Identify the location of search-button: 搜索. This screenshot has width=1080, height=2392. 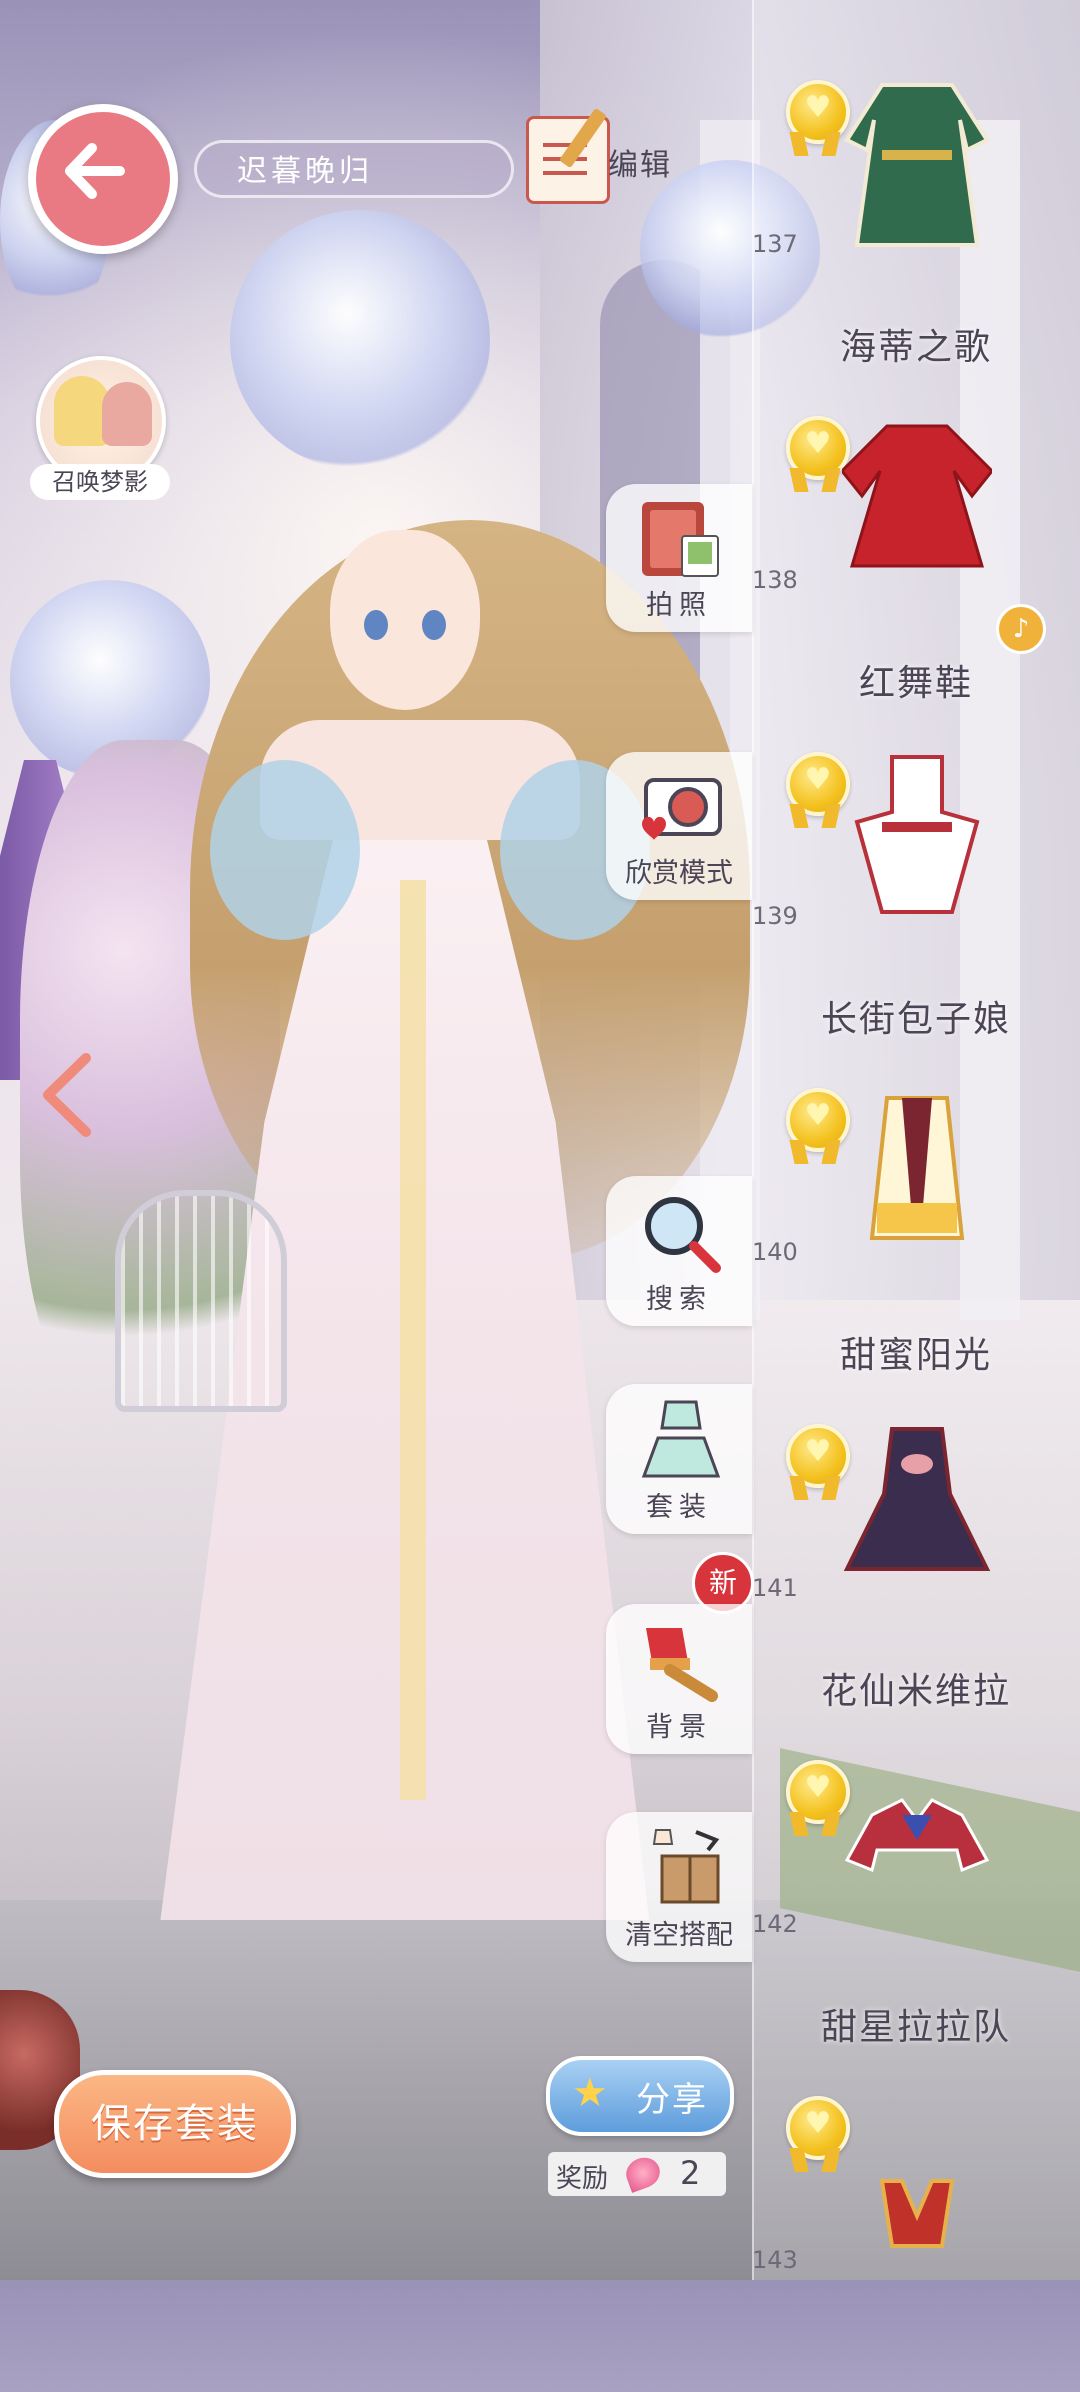
(679, 1251).